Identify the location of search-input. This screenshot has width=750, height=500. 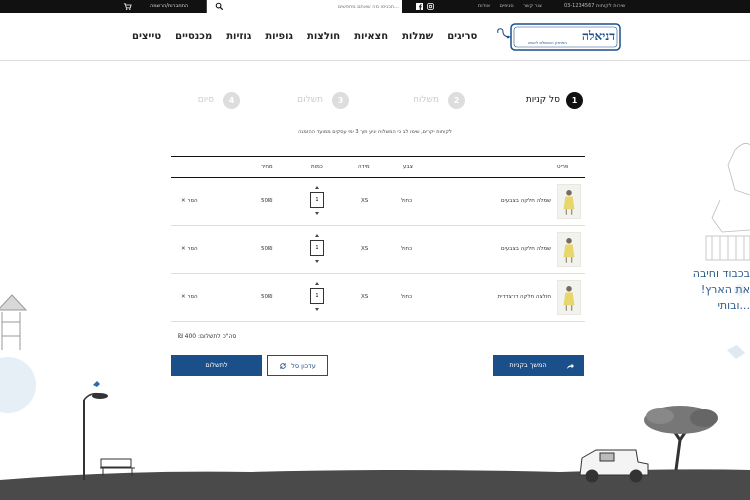
(314, 6).